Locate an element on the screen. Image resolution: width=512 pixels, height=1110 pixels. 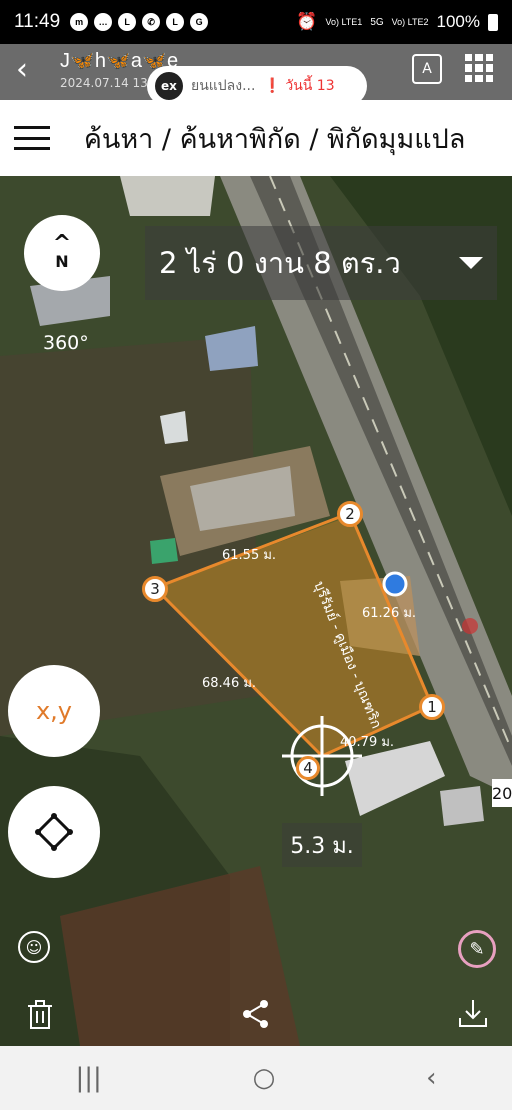
status-time: 11:49 is located at coordinates (37, 21).